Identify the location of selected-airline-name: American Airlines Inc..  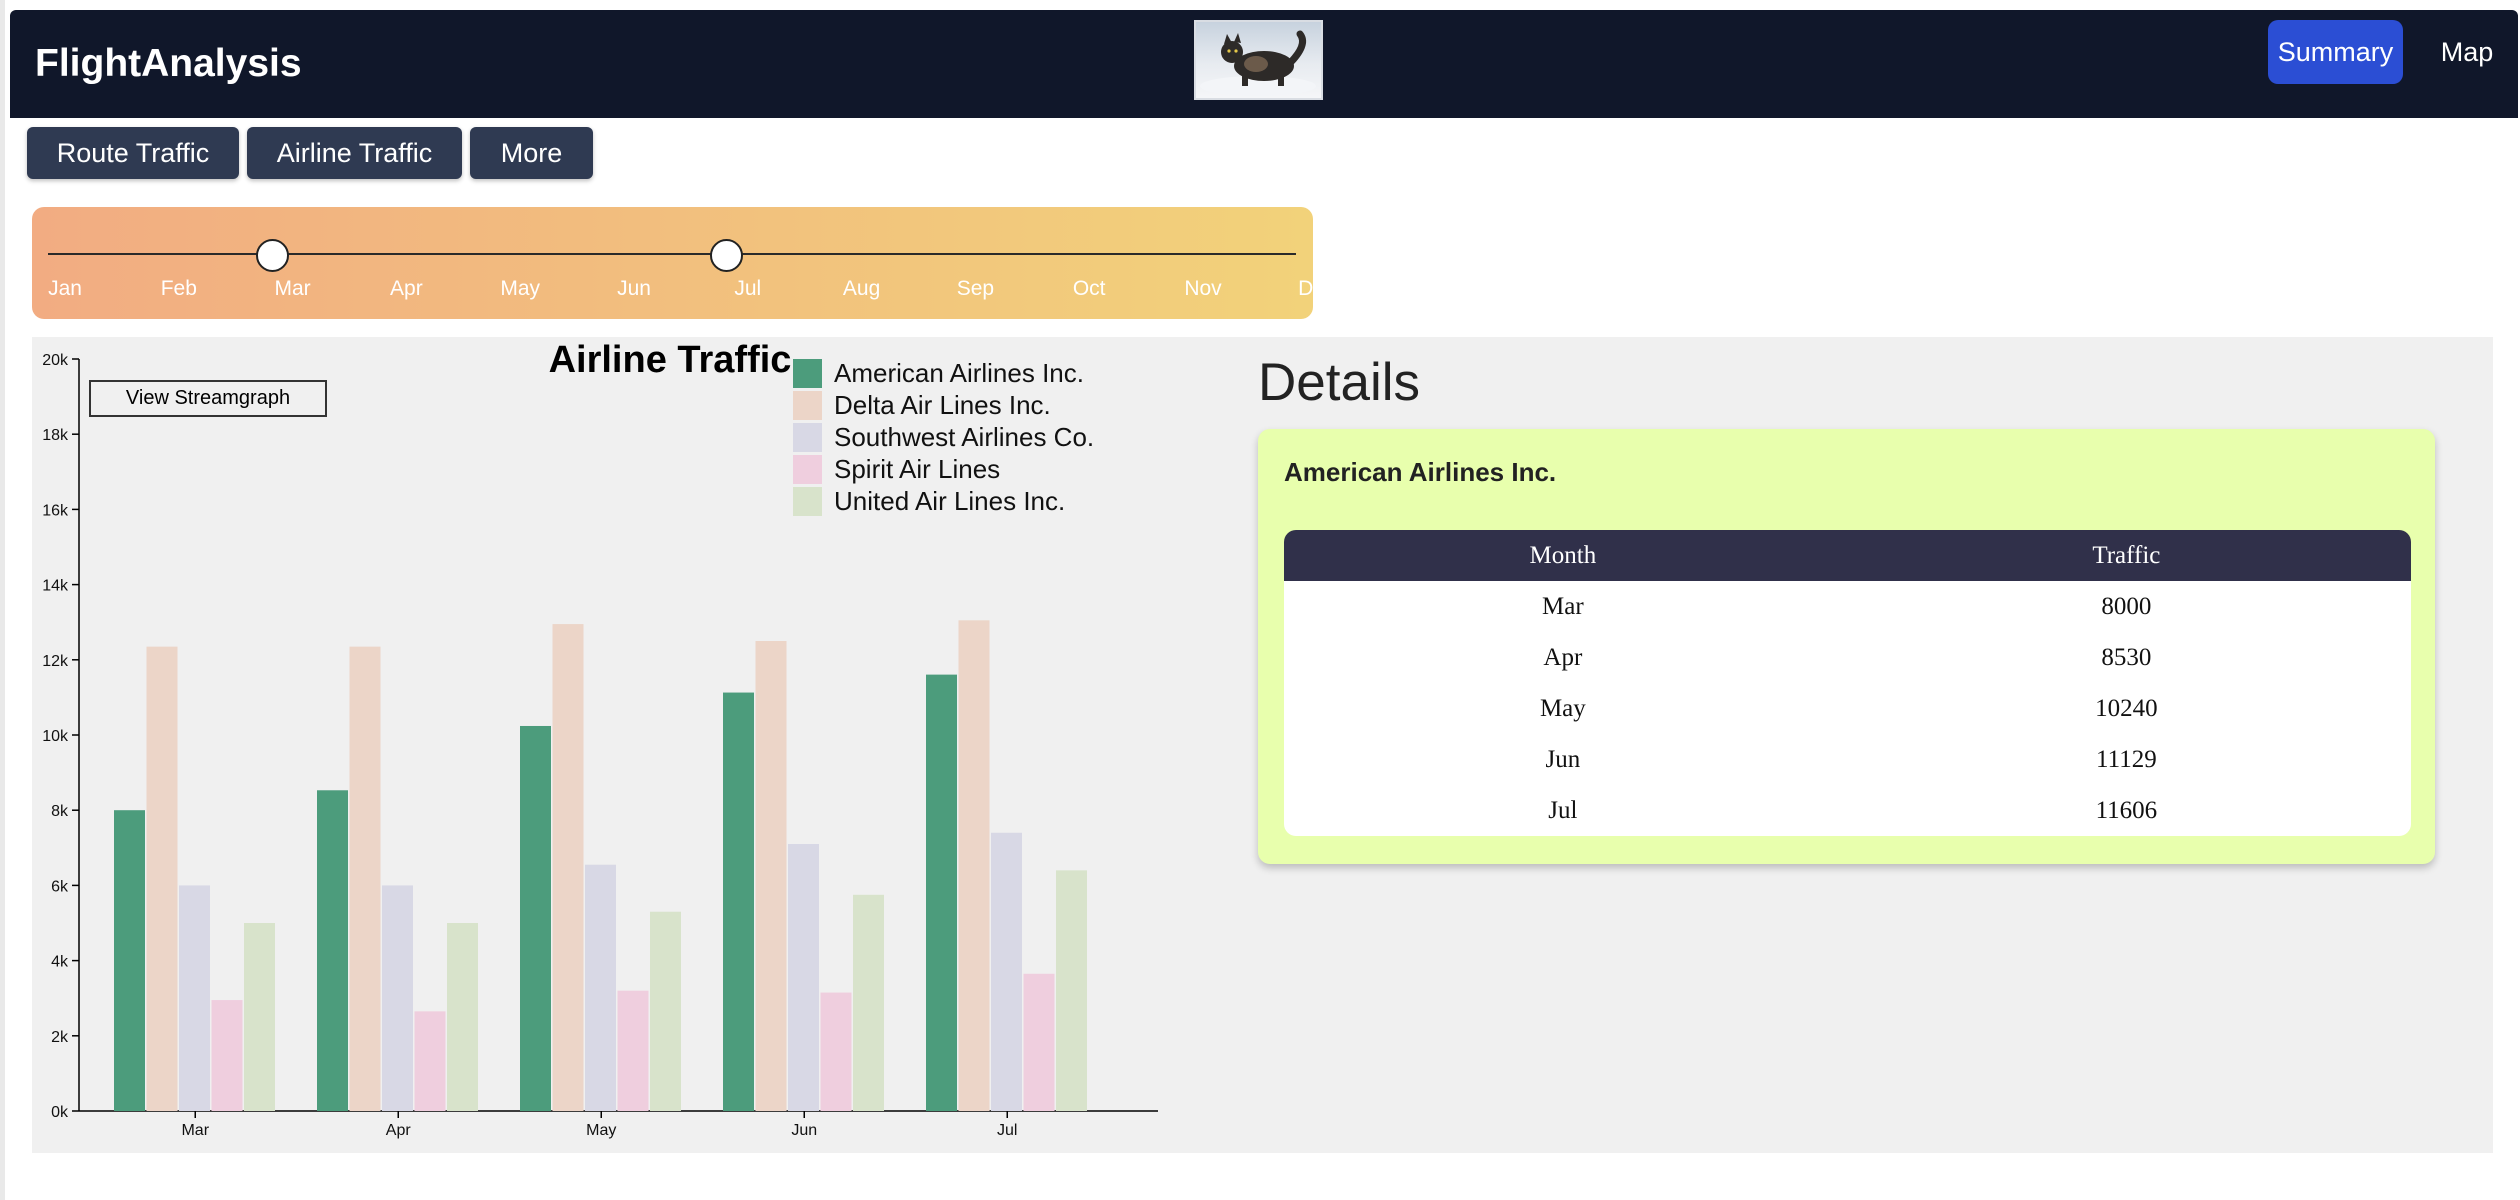
(1420, 472).